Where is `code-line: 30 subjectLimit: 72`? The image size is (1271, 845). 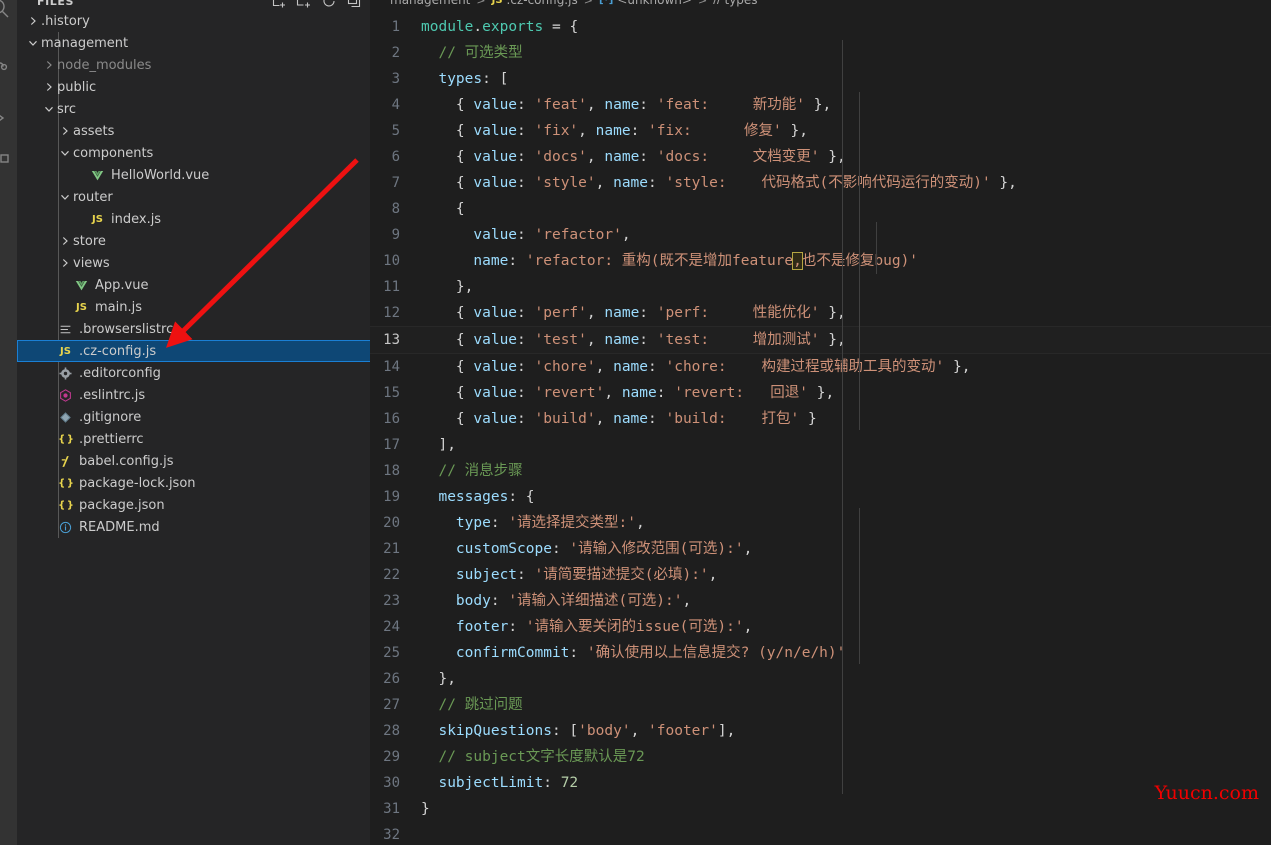
code-line: 30 subjectLimit: 72 is located at coordinates (820, 783).